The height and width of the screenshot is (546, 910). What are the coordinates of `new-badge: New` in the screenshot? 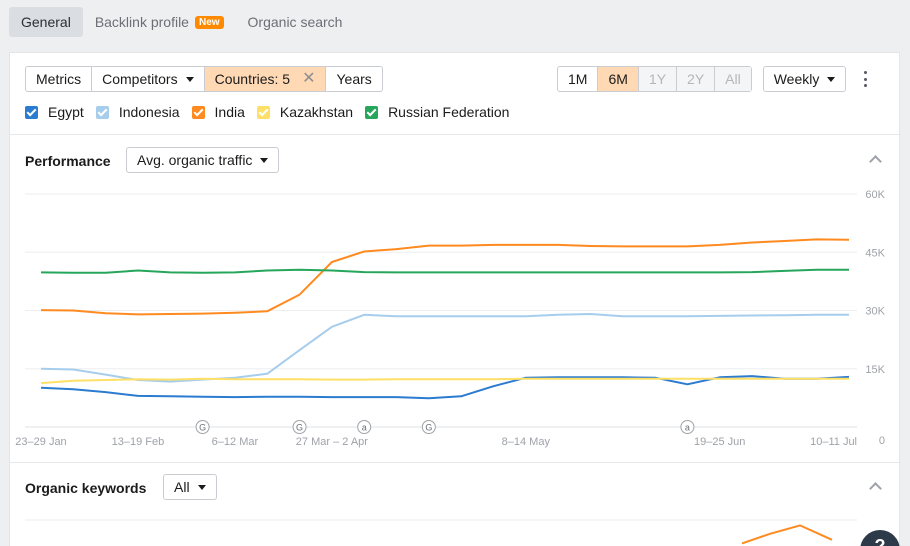 It's located at (209, 22).